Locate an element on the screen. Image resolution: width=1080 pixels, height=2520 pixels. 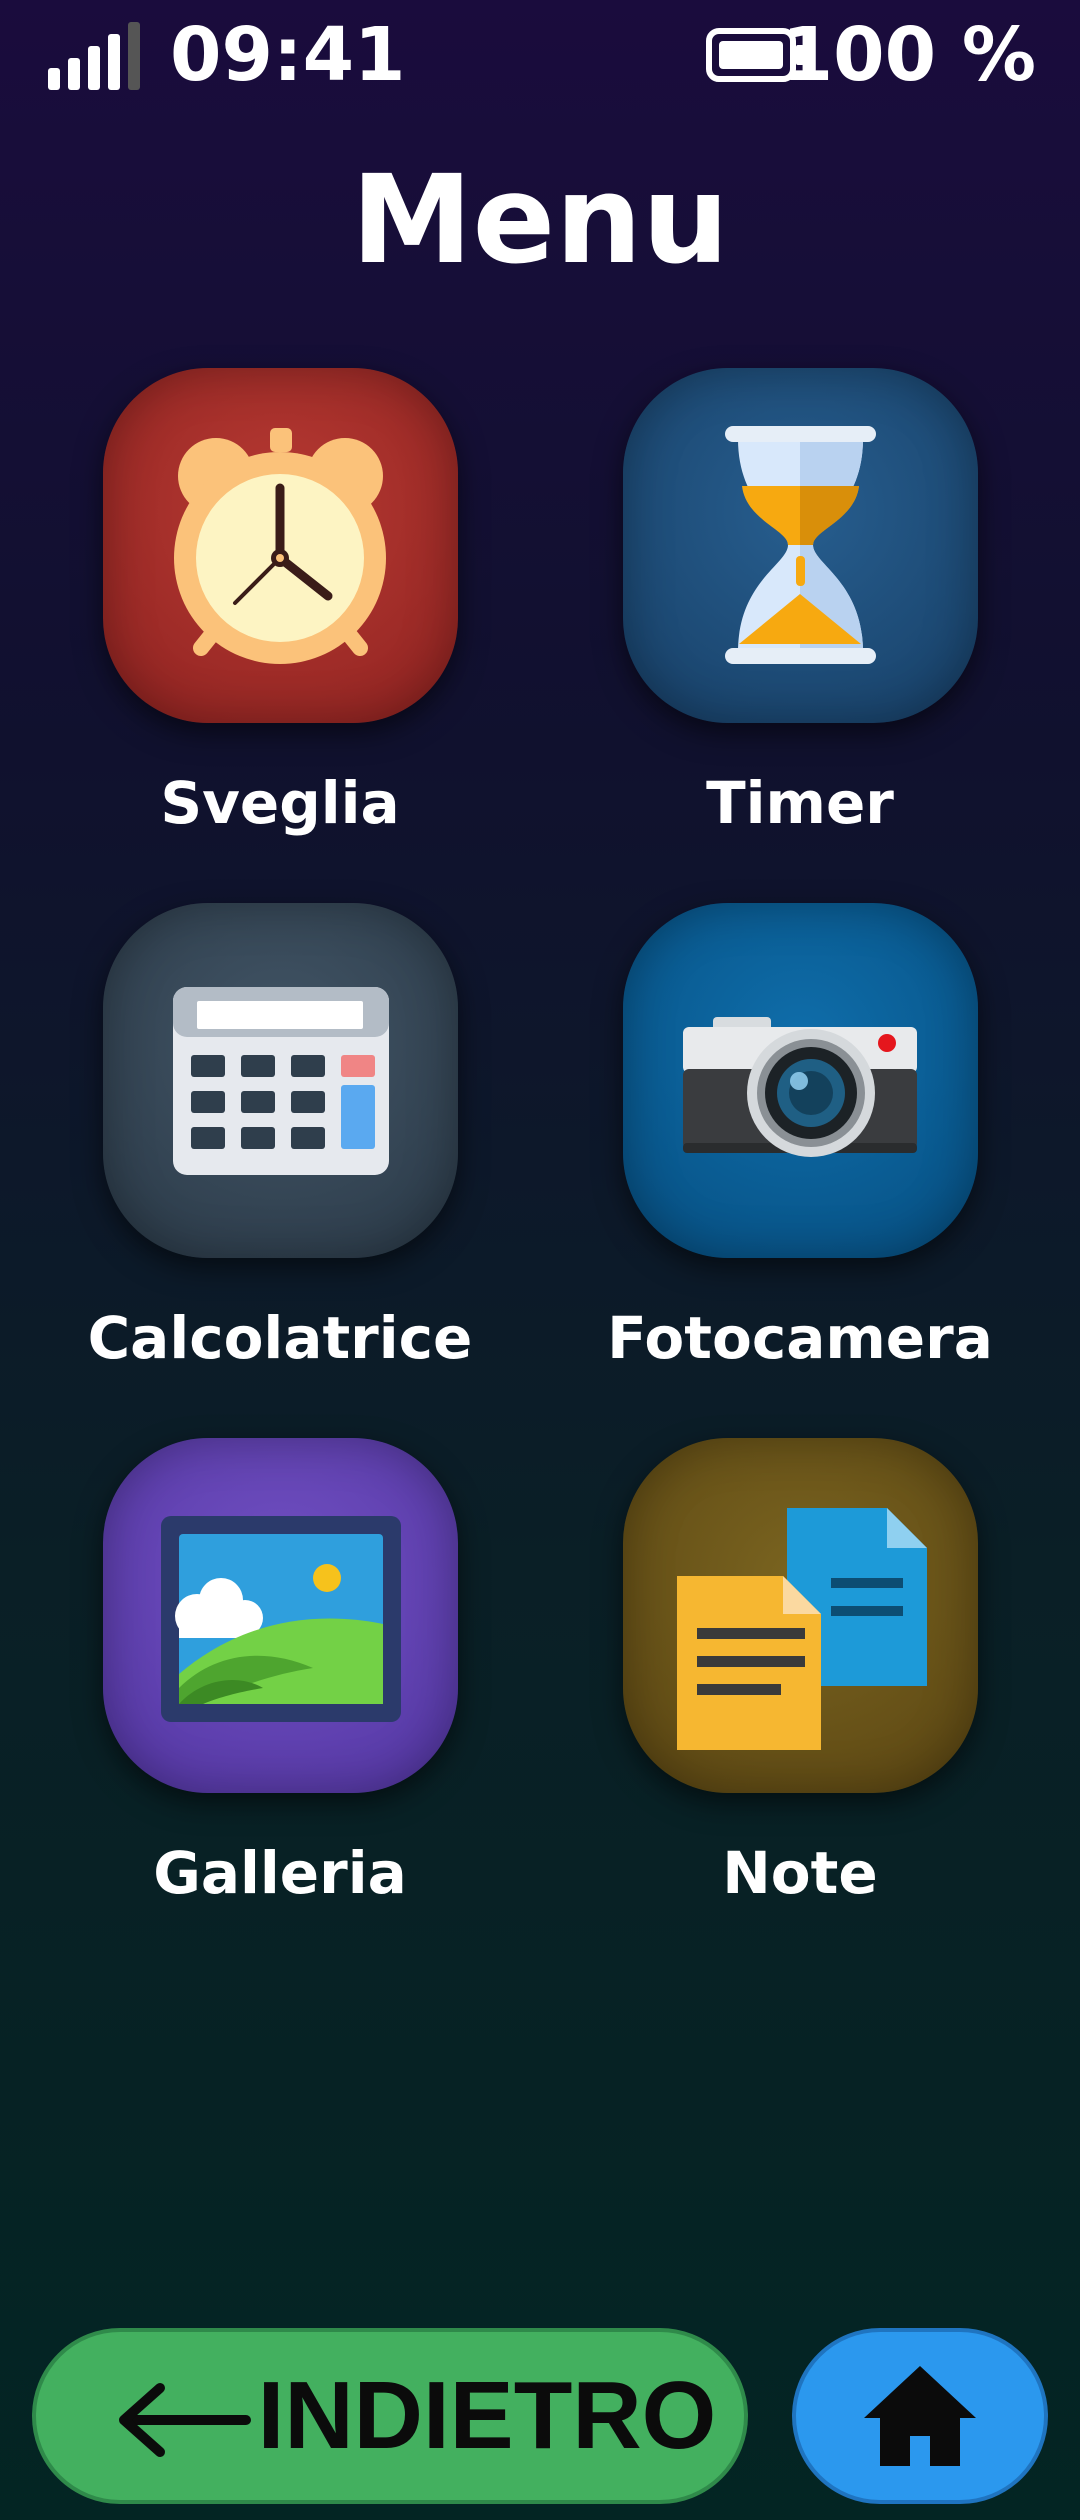
app-tile-fotocamera: Fotocamera is located at coordinates (800, 1153).